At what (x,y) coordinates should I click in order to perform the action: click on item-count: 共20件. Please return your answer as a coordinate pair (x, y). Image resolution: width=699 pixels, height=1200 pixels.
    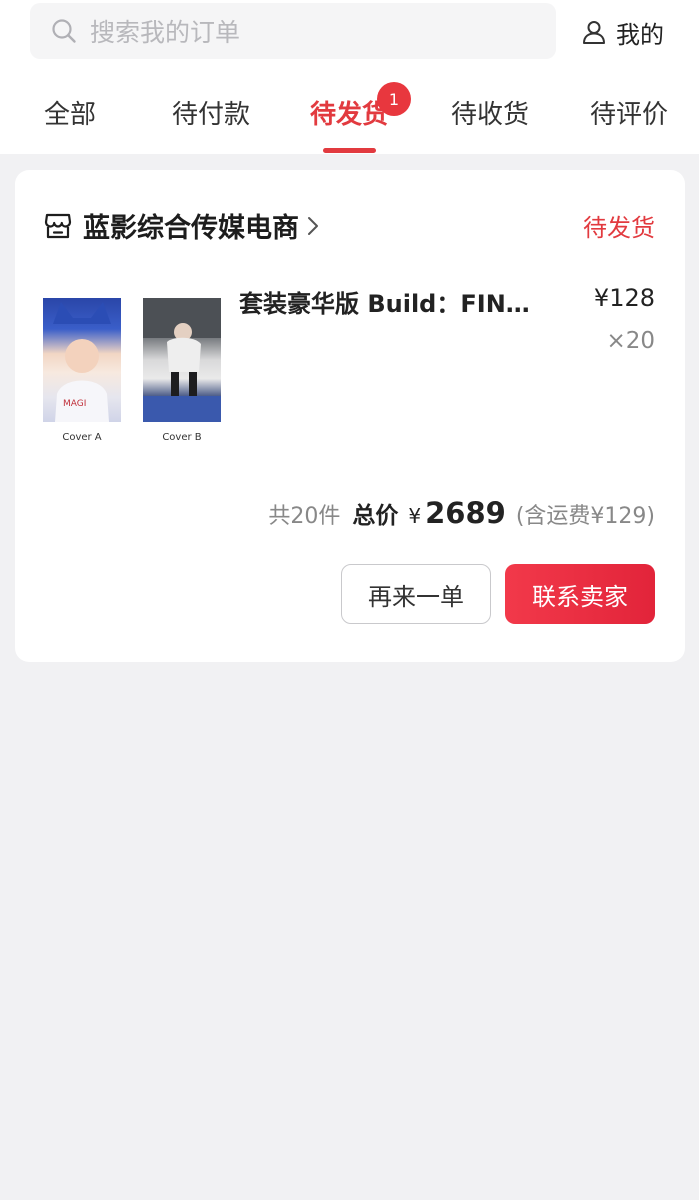
    Looking at the image, I should click on (304, 516).